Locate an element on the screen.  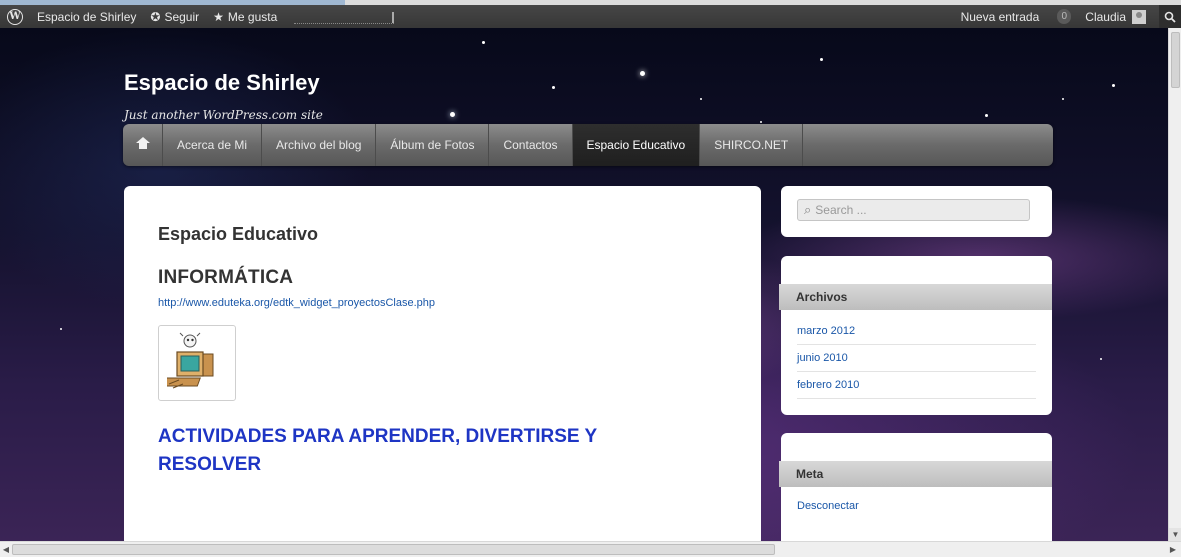
new-post-button: Nueva entrada is located at coordinates (1000, 16).